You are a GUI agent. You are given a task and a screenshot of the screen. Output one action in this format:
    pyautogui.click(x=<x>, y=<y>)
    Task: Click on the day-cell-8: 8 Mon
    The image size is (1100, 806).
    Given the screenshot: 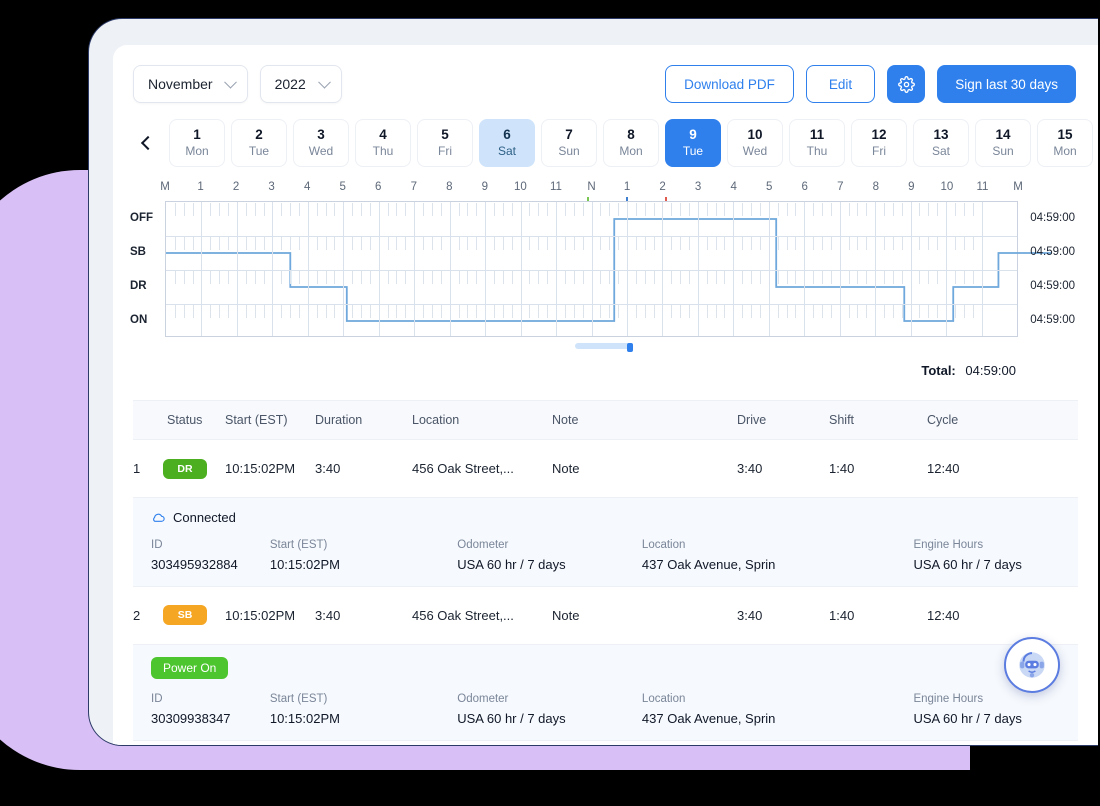 What is the action you would take?
    pyautogui.click(x=631, y=143)
    